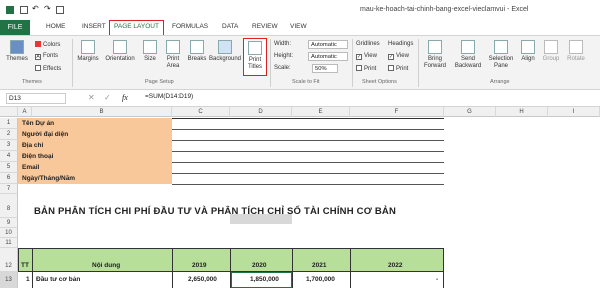  What do you see at coordinates (551, 47) in the screenshot?
I see `group-icon` at bounding box center [551, 47].